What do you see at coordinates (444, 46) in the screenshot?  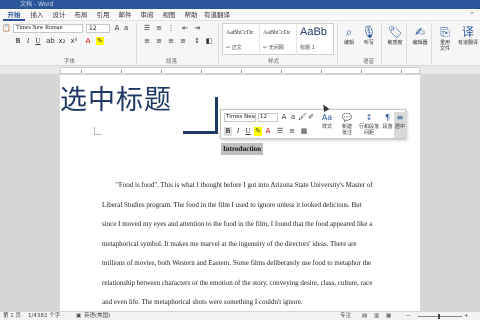 I see `reuse-label: 重用 文件` at bounding box center [444, 46].